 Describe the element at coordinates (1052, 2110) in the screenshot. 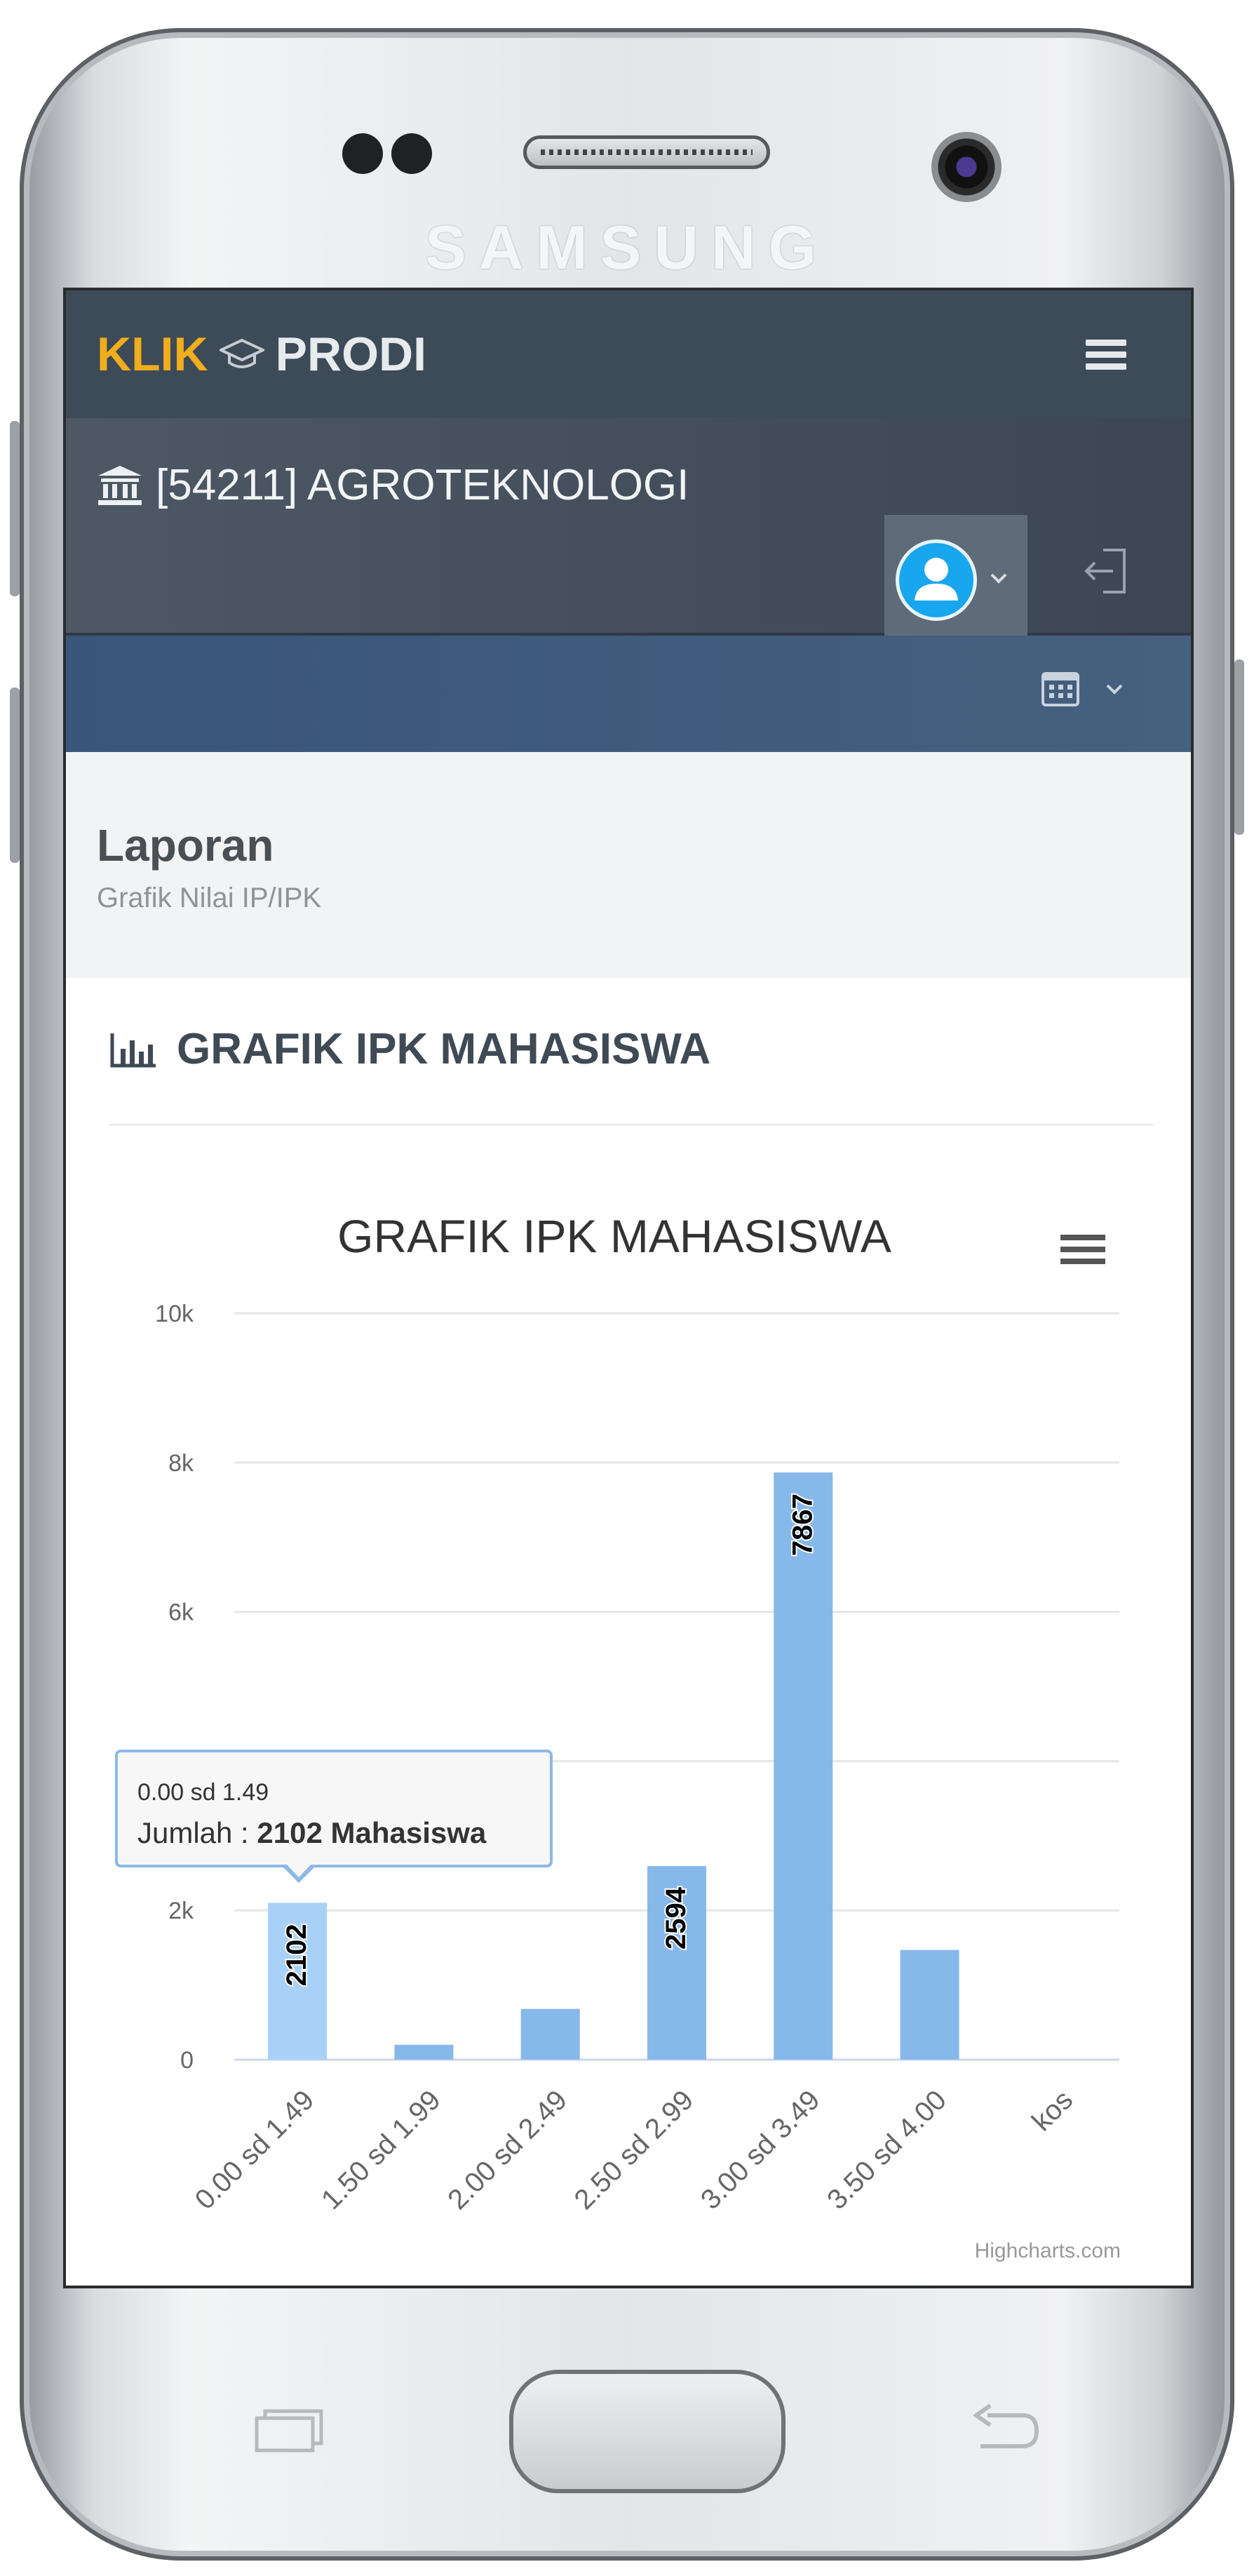

I see `x-category-label: kos` at that location.